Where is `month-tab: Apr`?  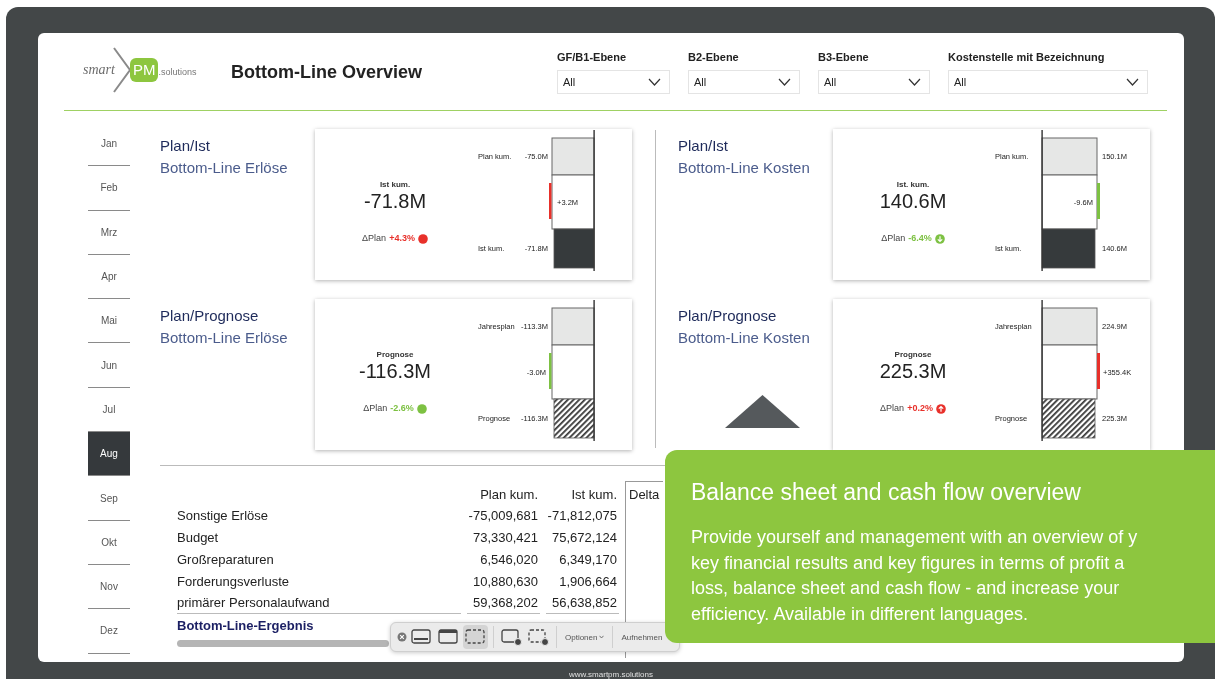
month-tab: Apr is located at coordinates (109, 277).